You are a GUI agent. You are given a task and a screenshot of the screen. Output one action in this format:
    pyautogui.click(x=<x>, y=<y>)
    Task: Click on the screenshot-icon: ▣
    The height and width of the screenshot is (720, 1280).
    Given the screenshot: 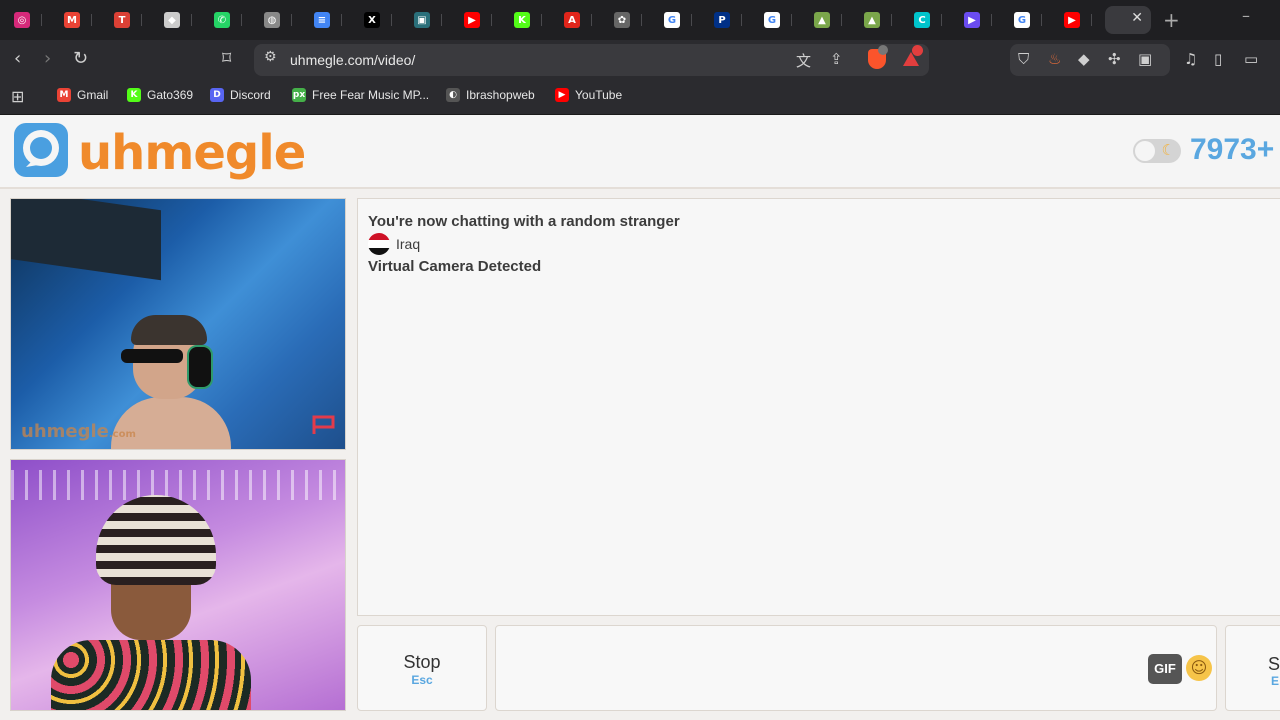 What is the action you would take?
    pyautogui.click(x=1145, y=59)
    